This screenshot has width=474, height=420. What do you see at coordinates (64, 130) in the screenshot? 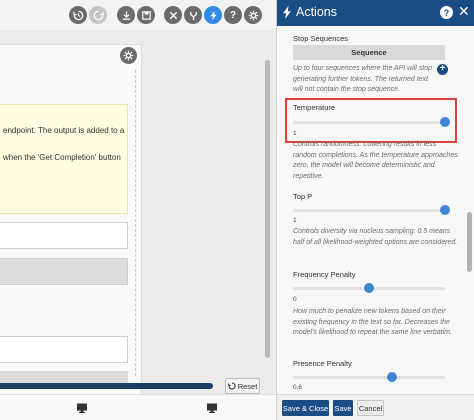
I see `note-line: endpoint. The output is added to a` at bounding box center [64, 130].